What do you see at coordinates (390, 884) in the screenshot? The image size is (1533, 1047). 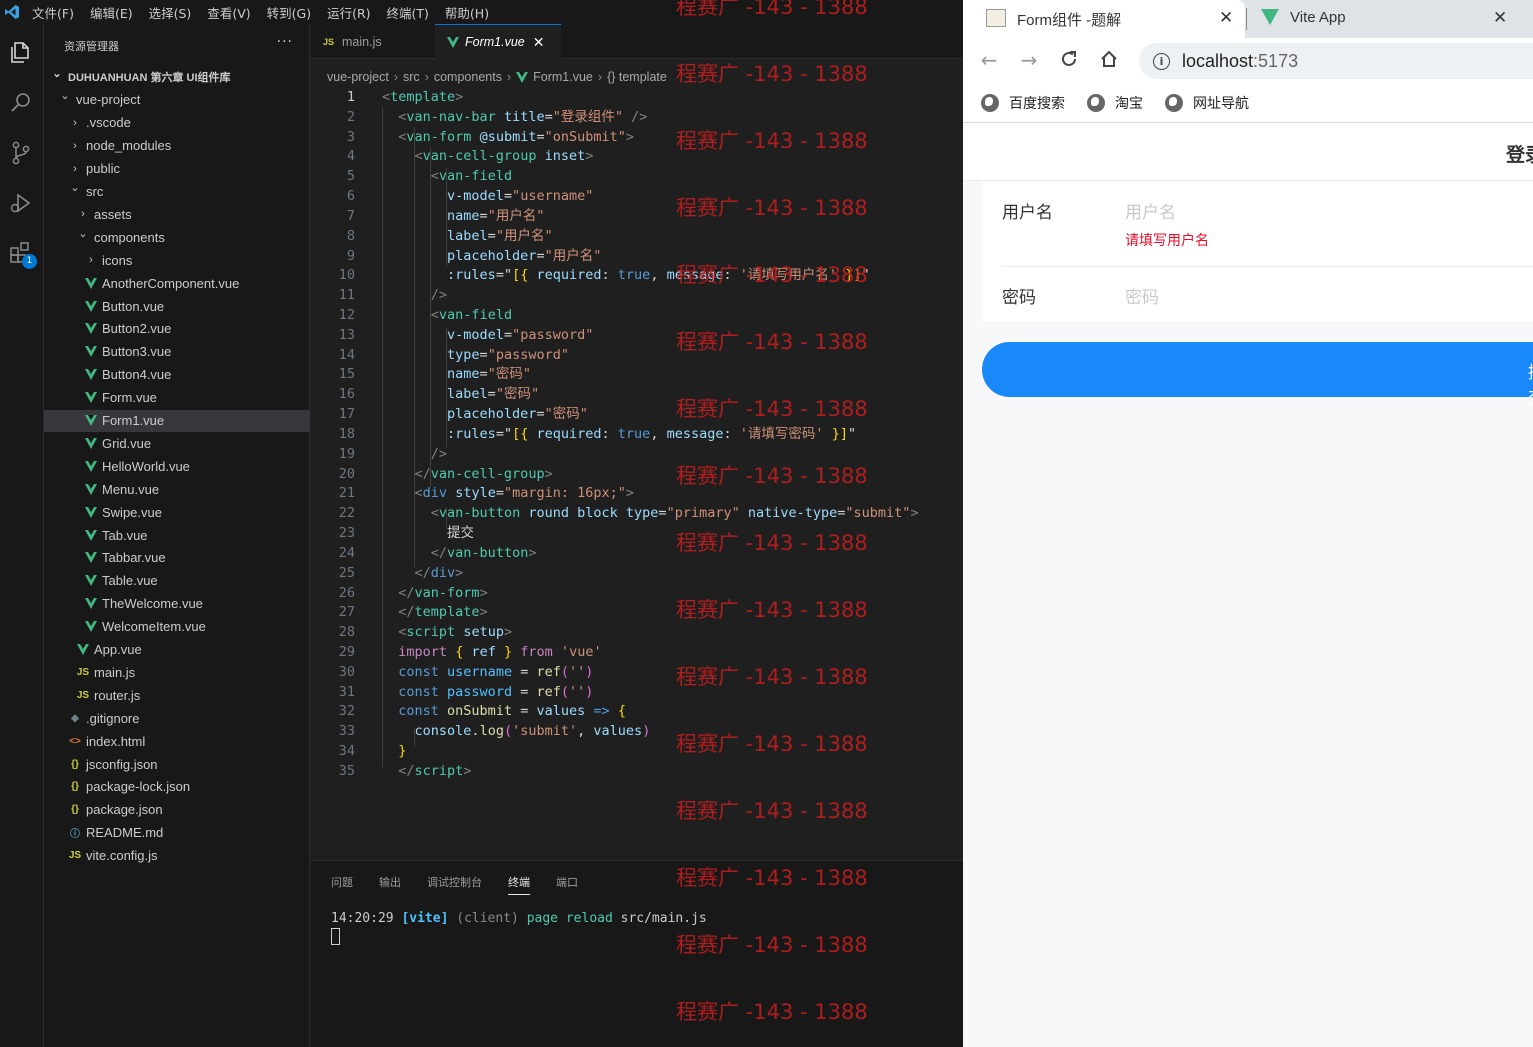 I see `panel-tab: 输出` at bounding box center [390, 884].